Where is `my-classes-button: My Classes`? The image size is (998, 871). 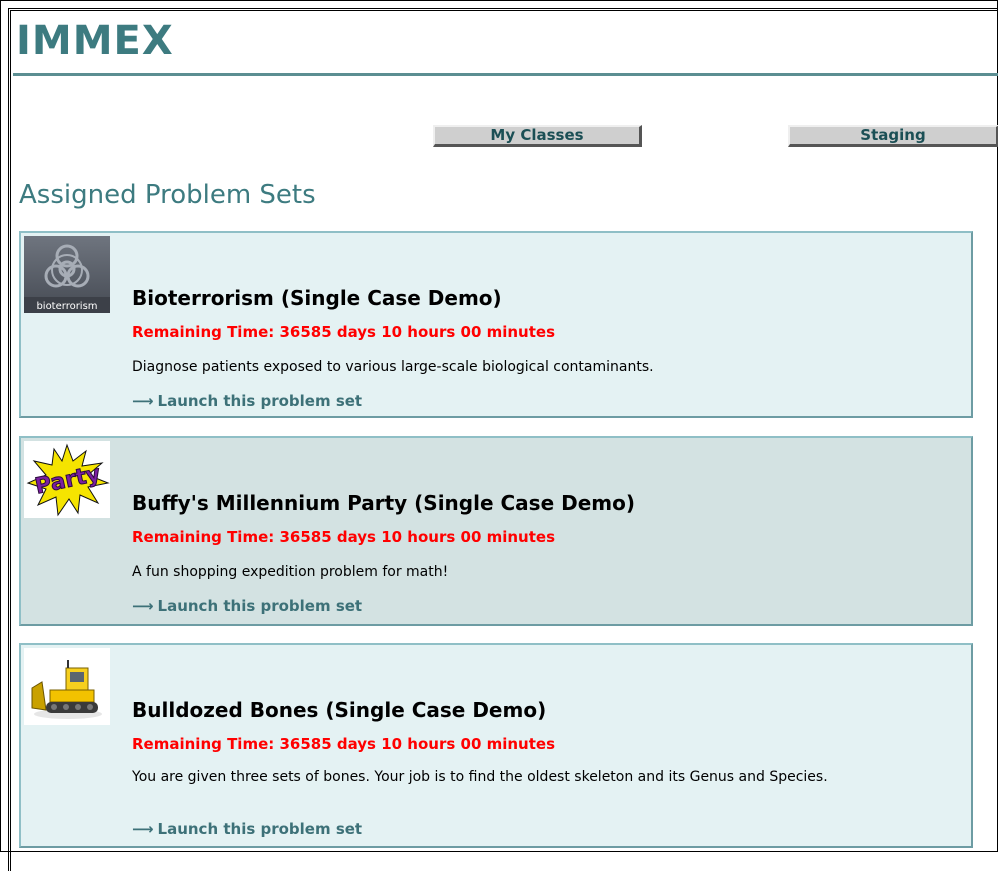 my-classes-button: My Classes is located at coordinates (537, 136).